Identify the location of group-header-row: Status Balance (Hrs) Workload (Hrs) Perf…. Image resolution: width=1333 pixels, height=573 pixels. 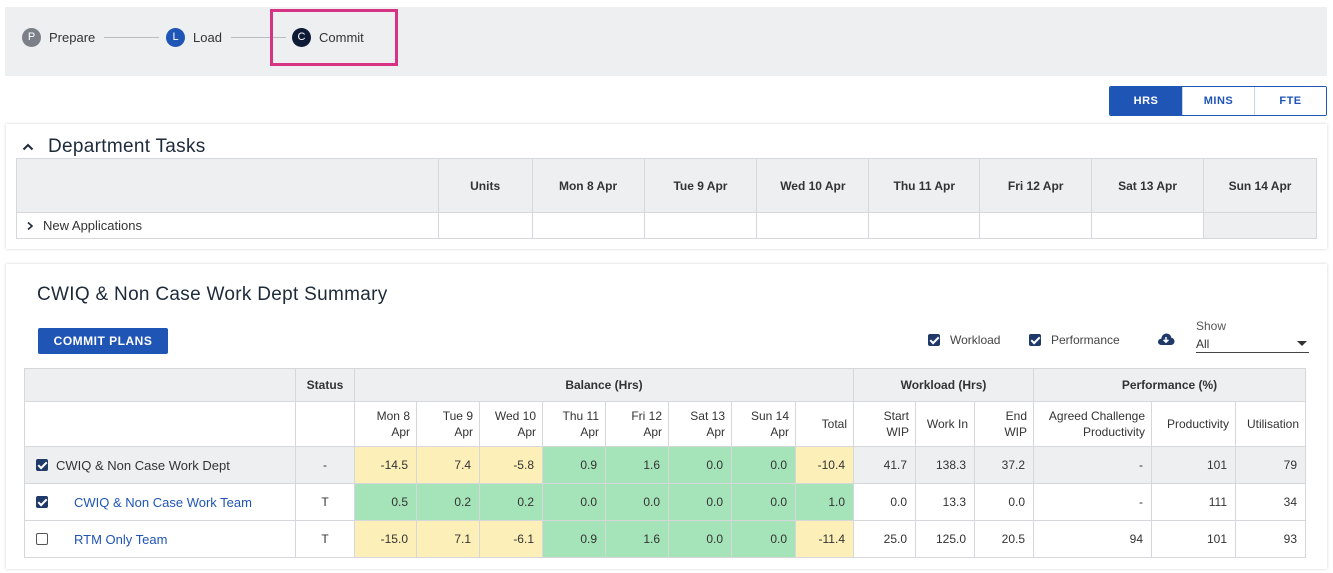
(665, 385).